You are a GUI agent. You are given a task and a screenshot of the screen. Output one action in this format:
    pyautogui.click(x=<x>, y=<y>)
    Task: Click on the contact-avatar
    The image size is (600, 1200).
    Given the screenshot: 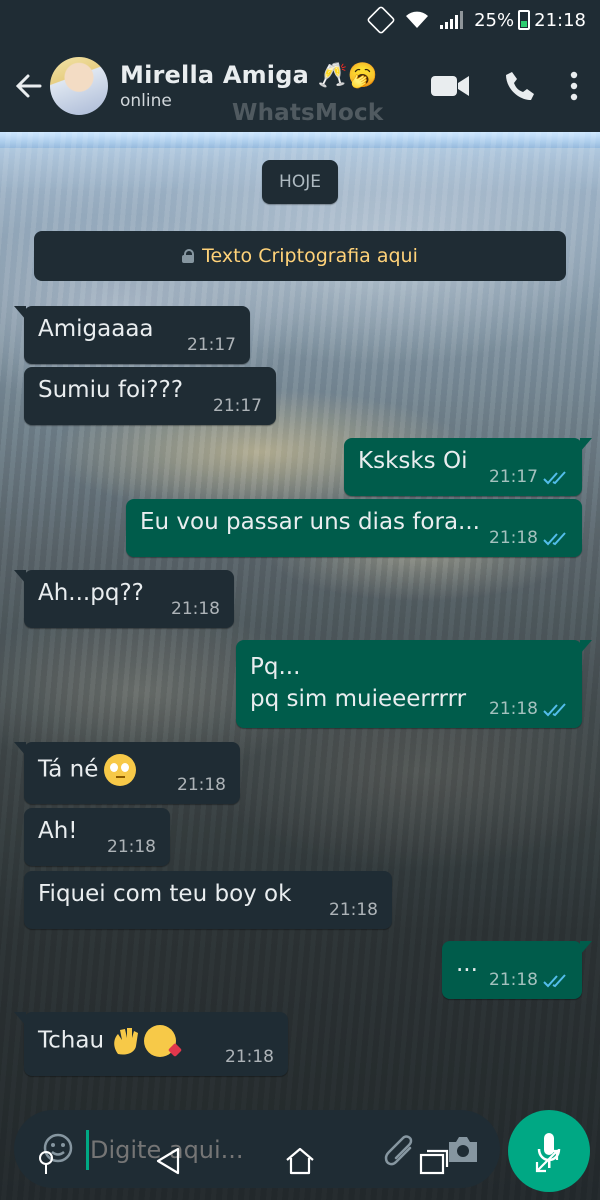 What is the action you would take?
    pyautogui.click(x=79, y=86)
    